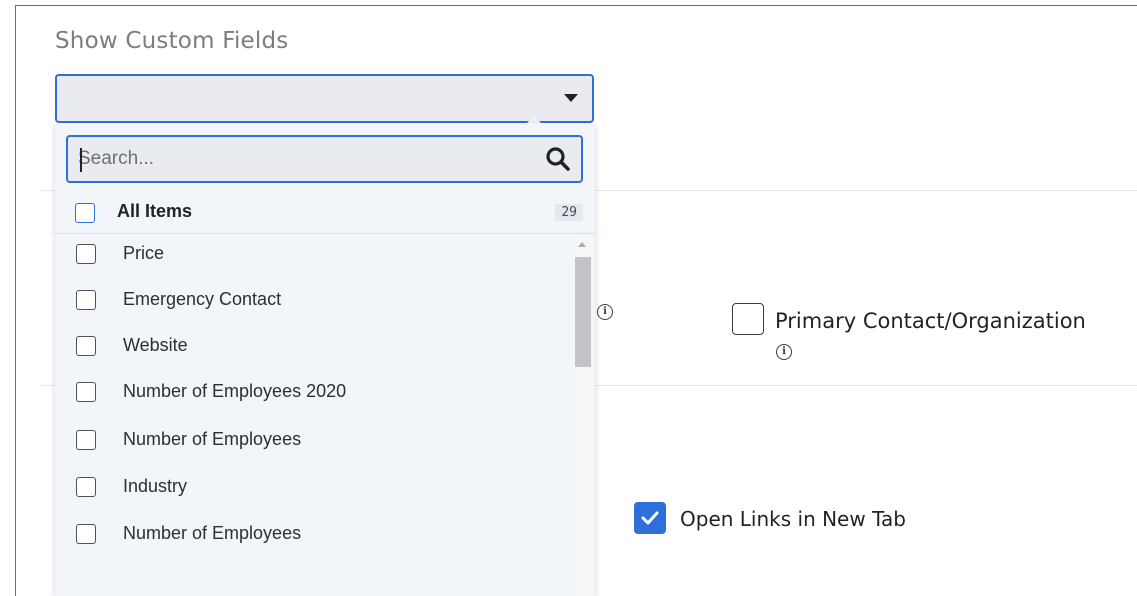 The height and width of the screenshot is (596, 1137). Describe the element at coordinates (583, 312) in the screenshot. I see `scrollbar-thumb` at that location.